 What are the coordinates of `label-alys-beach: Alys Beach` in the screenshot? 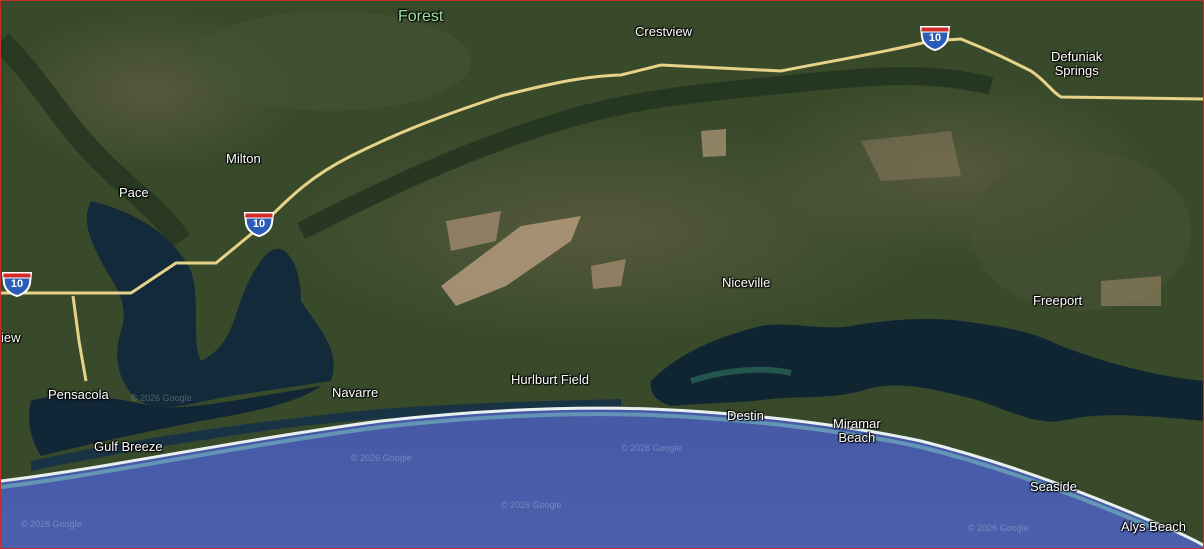 It's located at (1153, 527).